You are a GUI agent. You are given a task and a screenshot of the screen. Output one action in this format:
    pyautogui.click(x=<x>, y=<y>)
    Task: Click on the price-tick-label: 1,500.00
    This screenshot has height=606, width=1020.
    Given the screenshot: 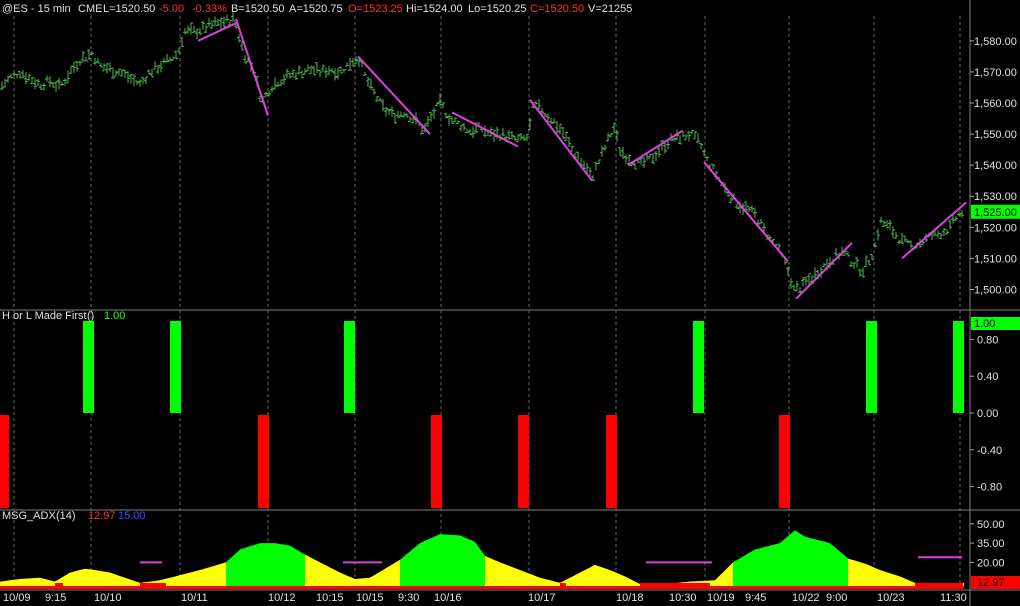 What is the action you would take?
    pyautogui.click(x=995, y=290)
    